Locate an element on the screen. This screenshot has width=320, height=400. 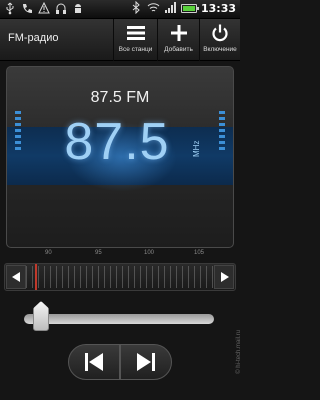
skip-previous-icon is located at coordinates (94, 362).